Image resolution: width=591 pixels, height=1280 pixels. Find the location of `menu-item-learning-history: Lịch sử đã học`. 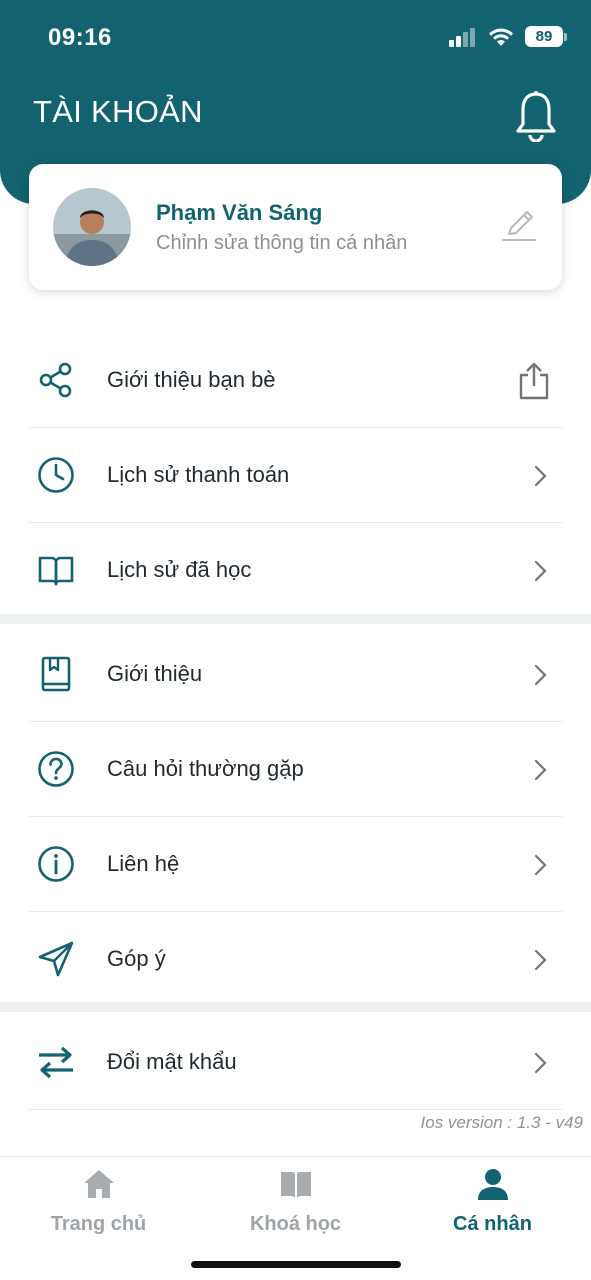

menu-item-learning-history: Lịch sử đã học is located at coordinates (295, 570).